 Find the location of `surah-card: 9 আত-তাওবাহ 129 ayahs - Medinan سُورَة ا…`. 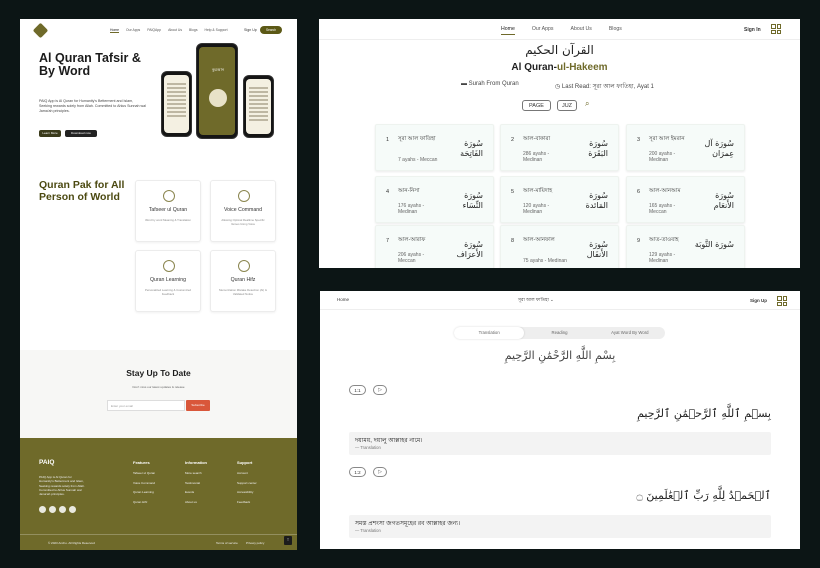

surah-card: 9 আত-তাওবাহ 129 ayahs - Medinan سُورَة ا… is located at coordinates (685, 246).